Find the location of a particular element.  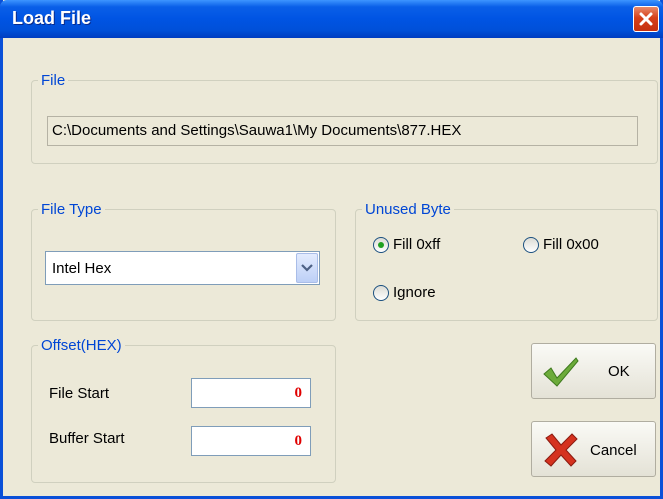

file-type-selected: Intel Hex is located at coordinates (82, 268).